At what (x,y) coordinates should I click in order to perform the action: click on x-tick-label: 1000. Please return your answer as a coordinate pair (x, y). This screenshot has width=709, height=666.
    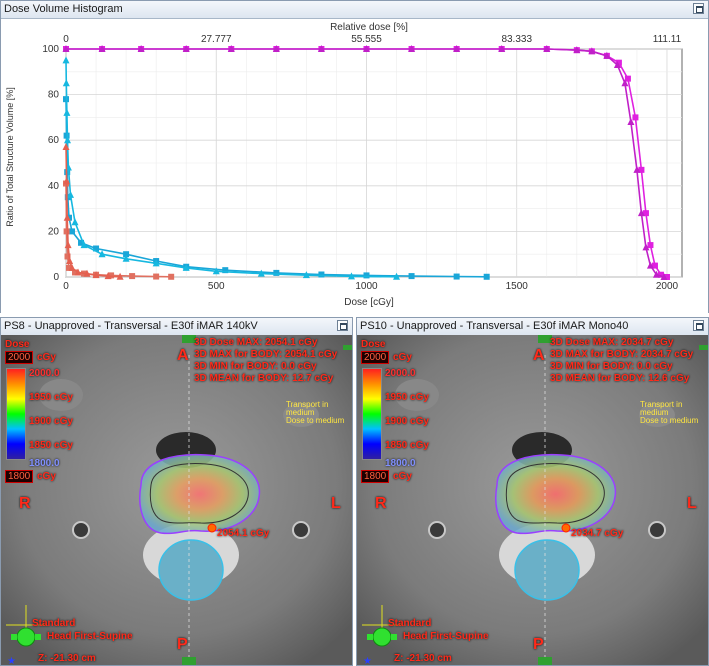
    Looking at the image, I should click on (366, 286).